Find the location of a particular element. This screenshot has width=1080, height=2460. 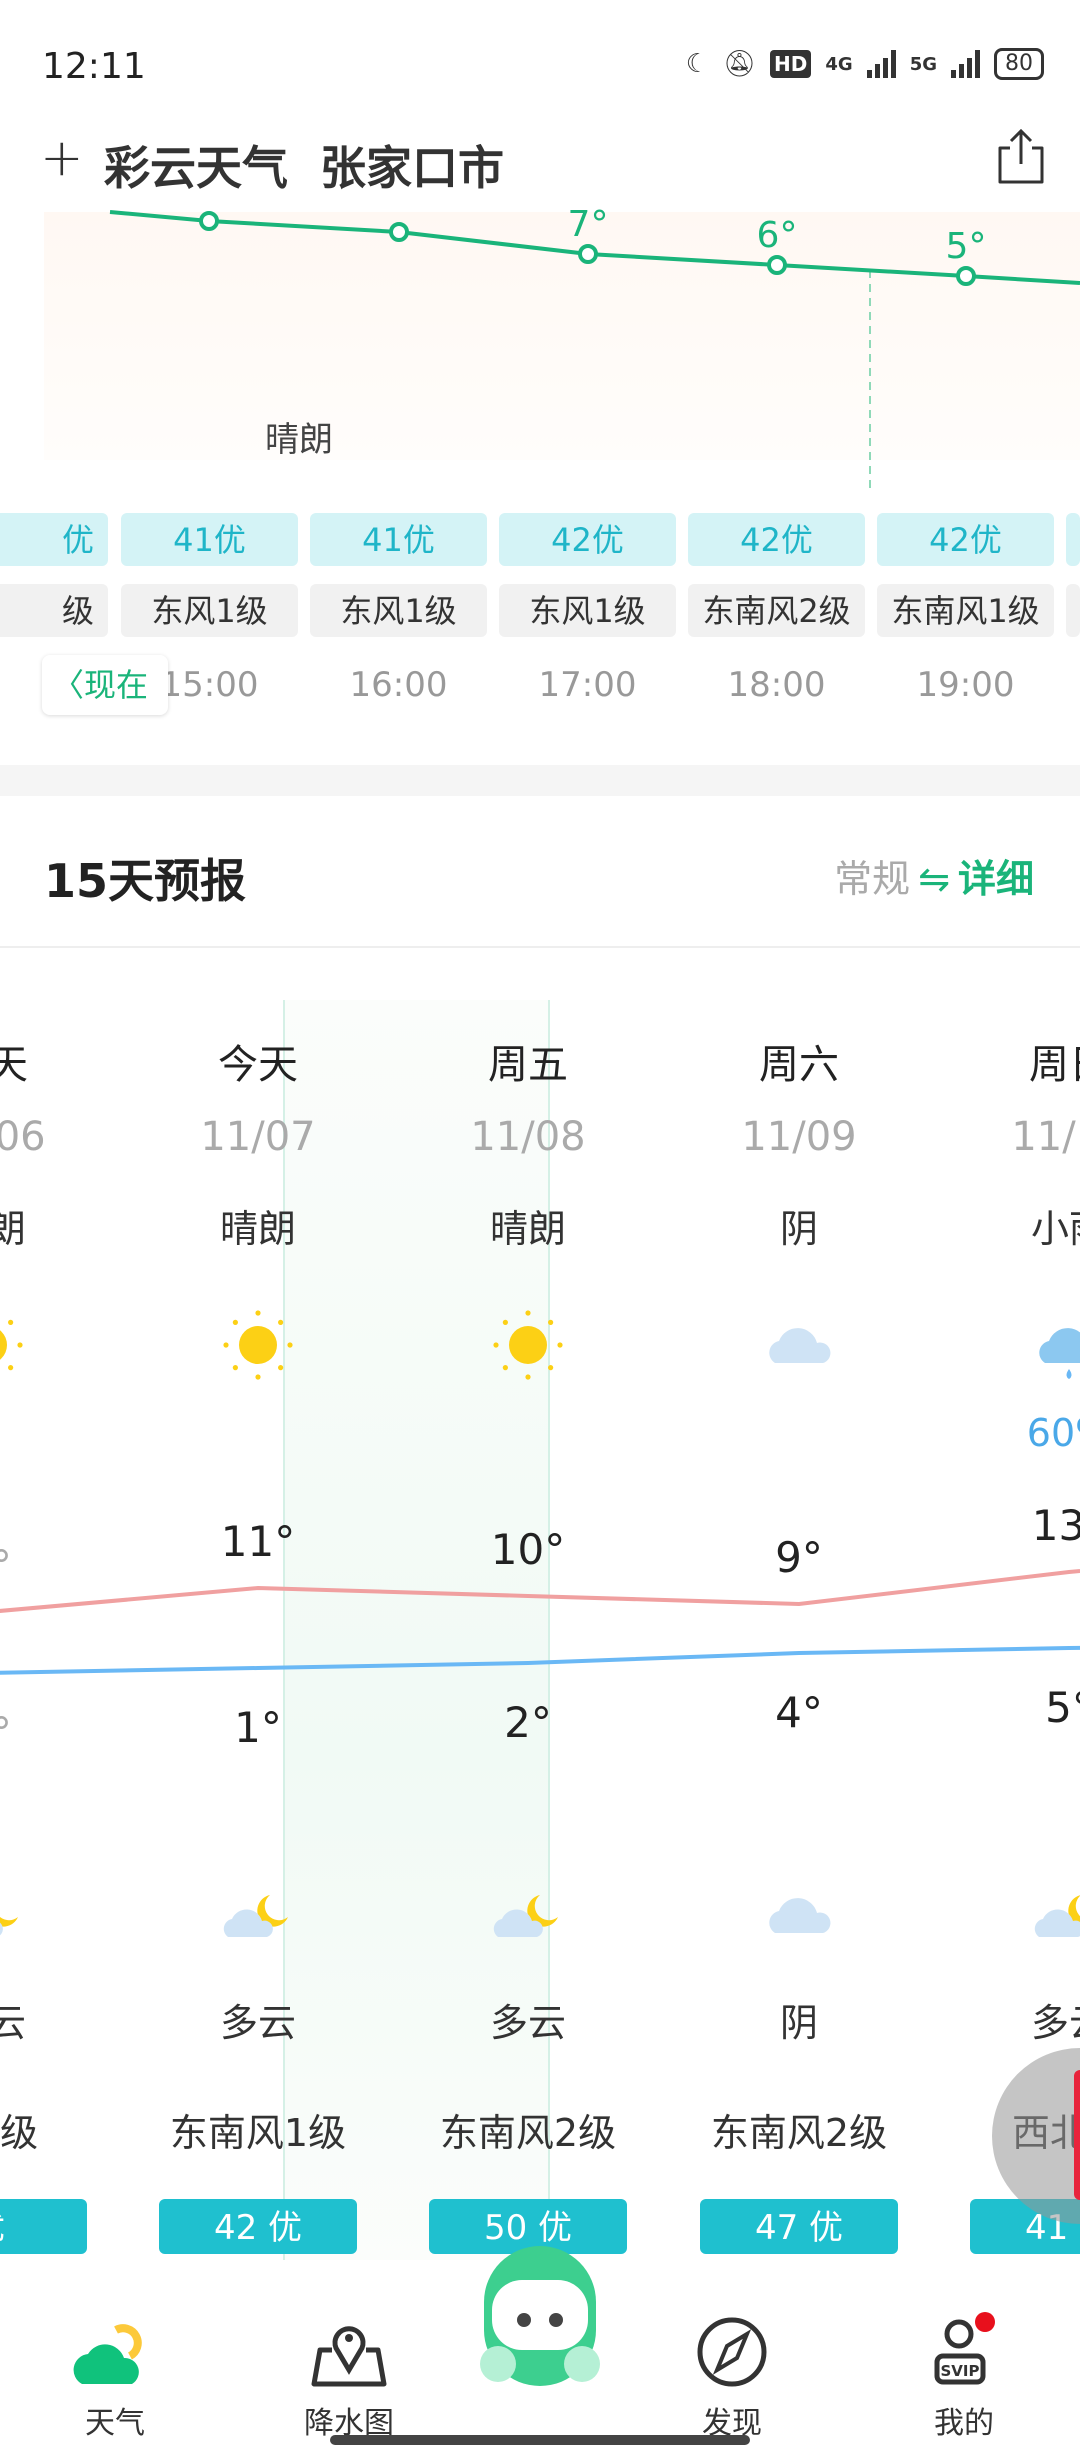

status-bar: 12:11 ☾ 🔕︎ HD 4G 5G 80 is located at coordinates (540, 60).